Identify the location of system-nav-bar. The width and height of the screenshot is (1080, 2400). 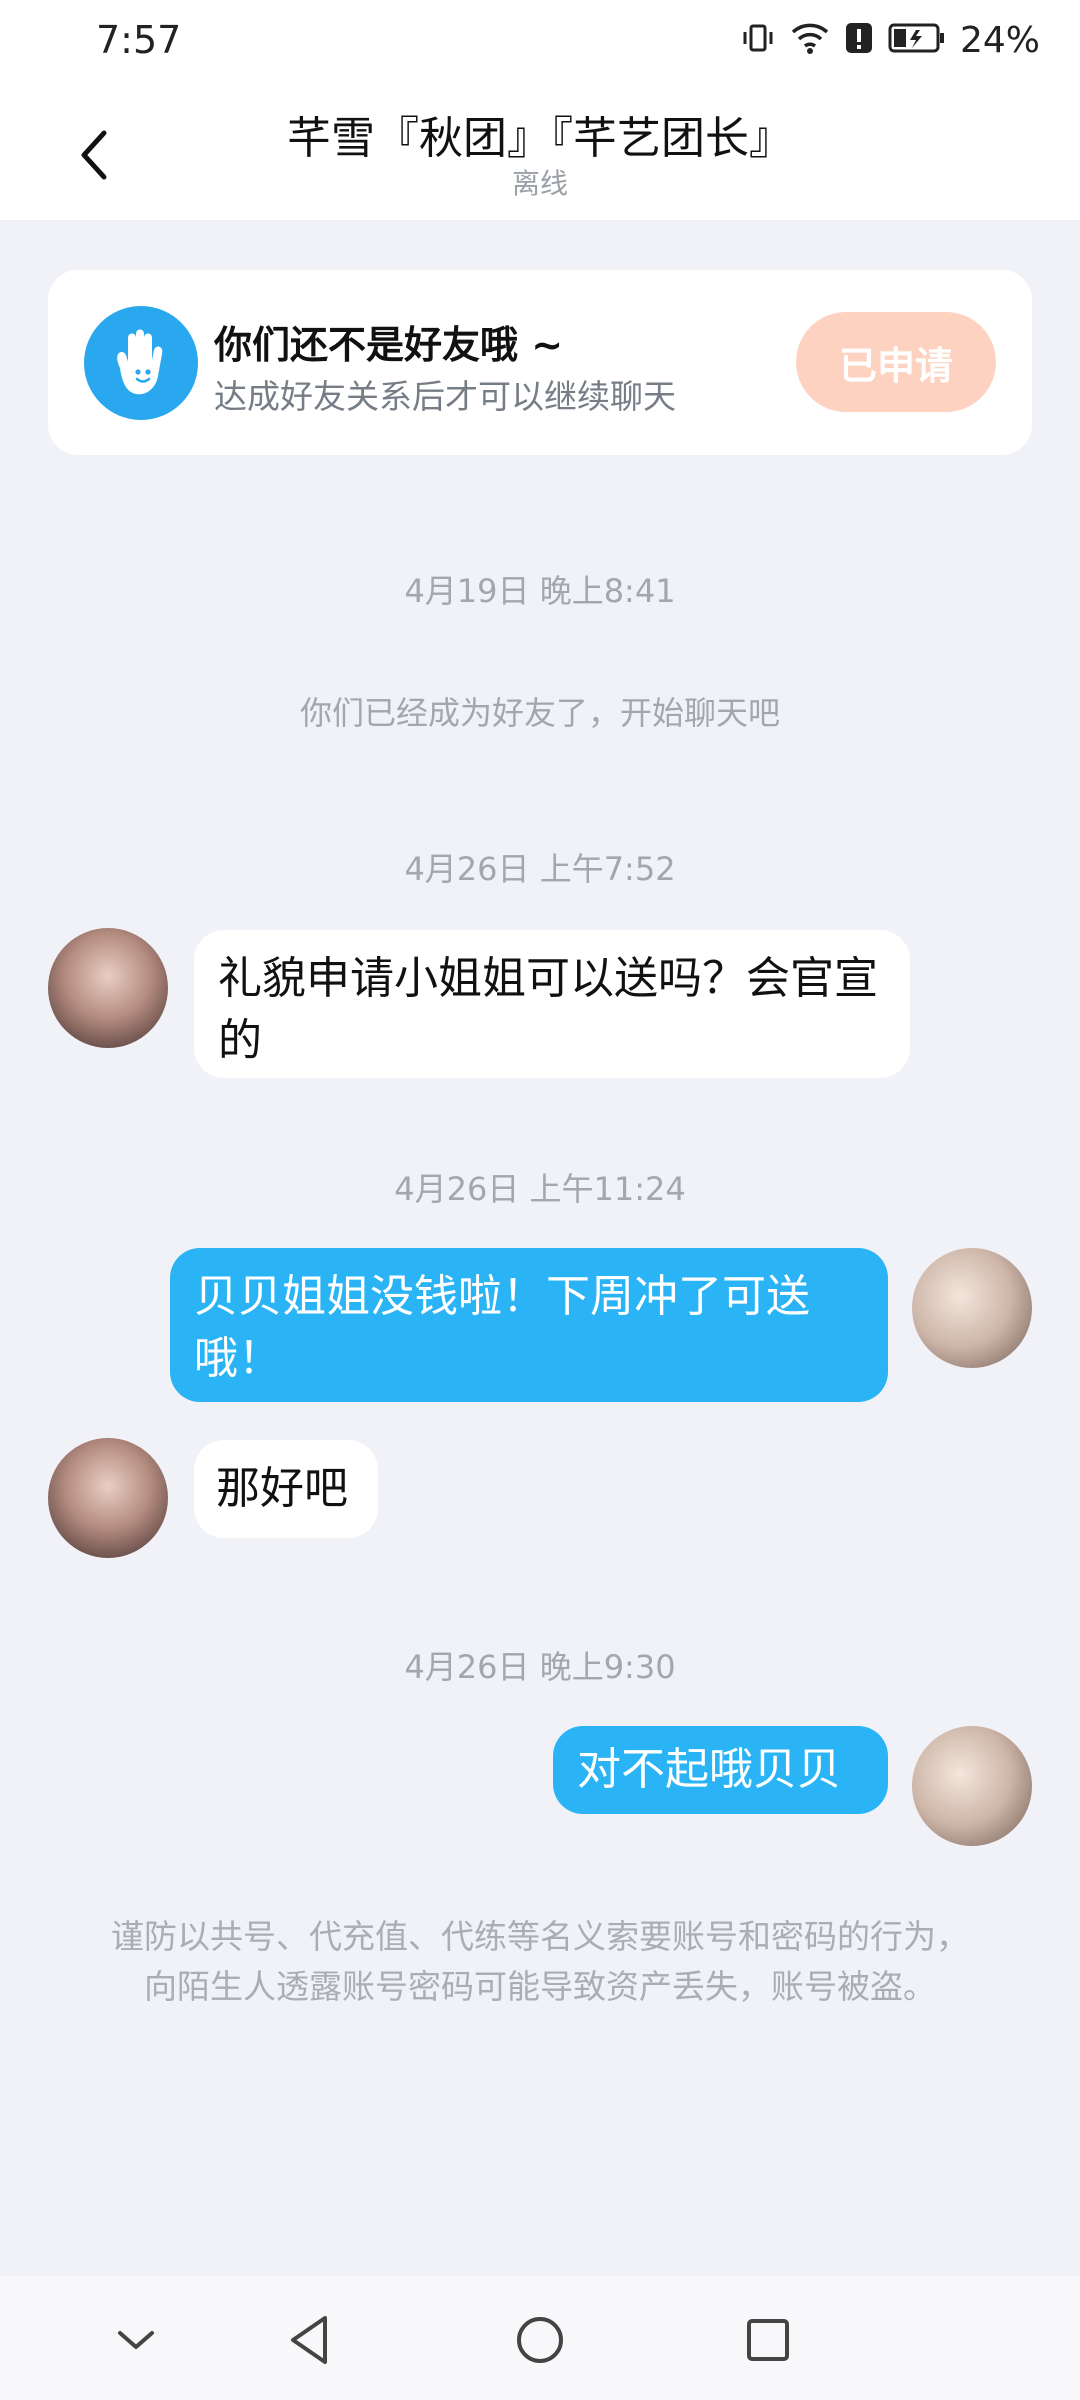
(540, 2338).